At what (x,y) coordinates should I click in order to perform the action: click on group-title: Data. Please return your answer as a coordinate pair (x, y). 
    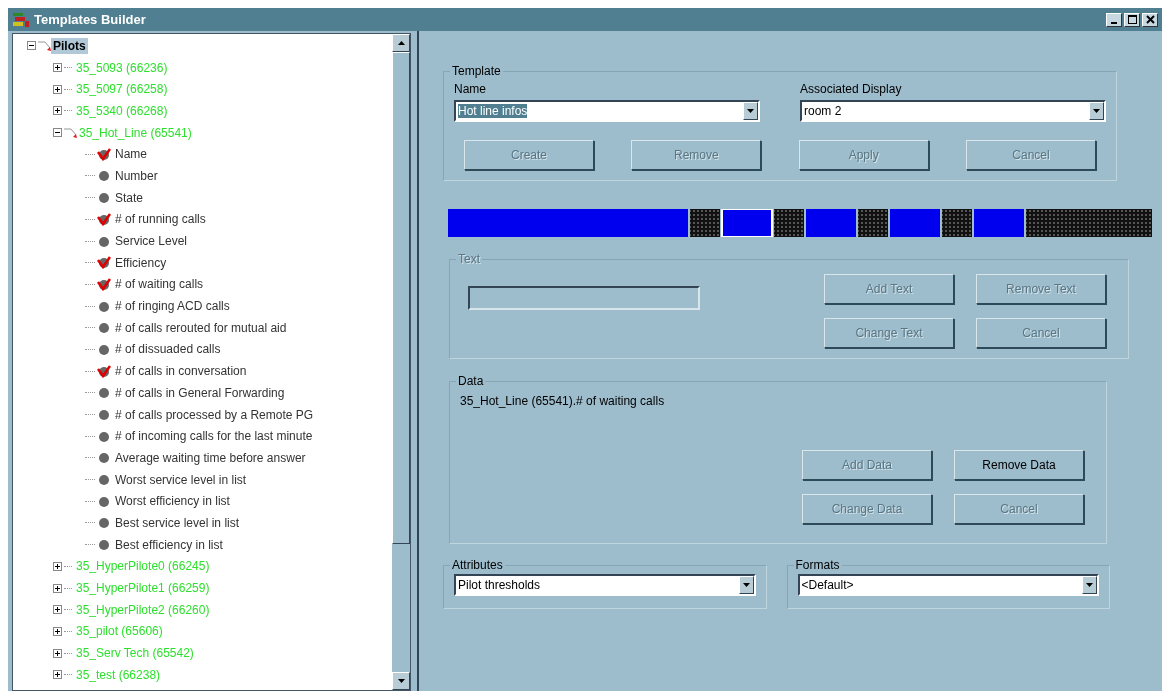
    Looking at the image, I should click on (471, 381).